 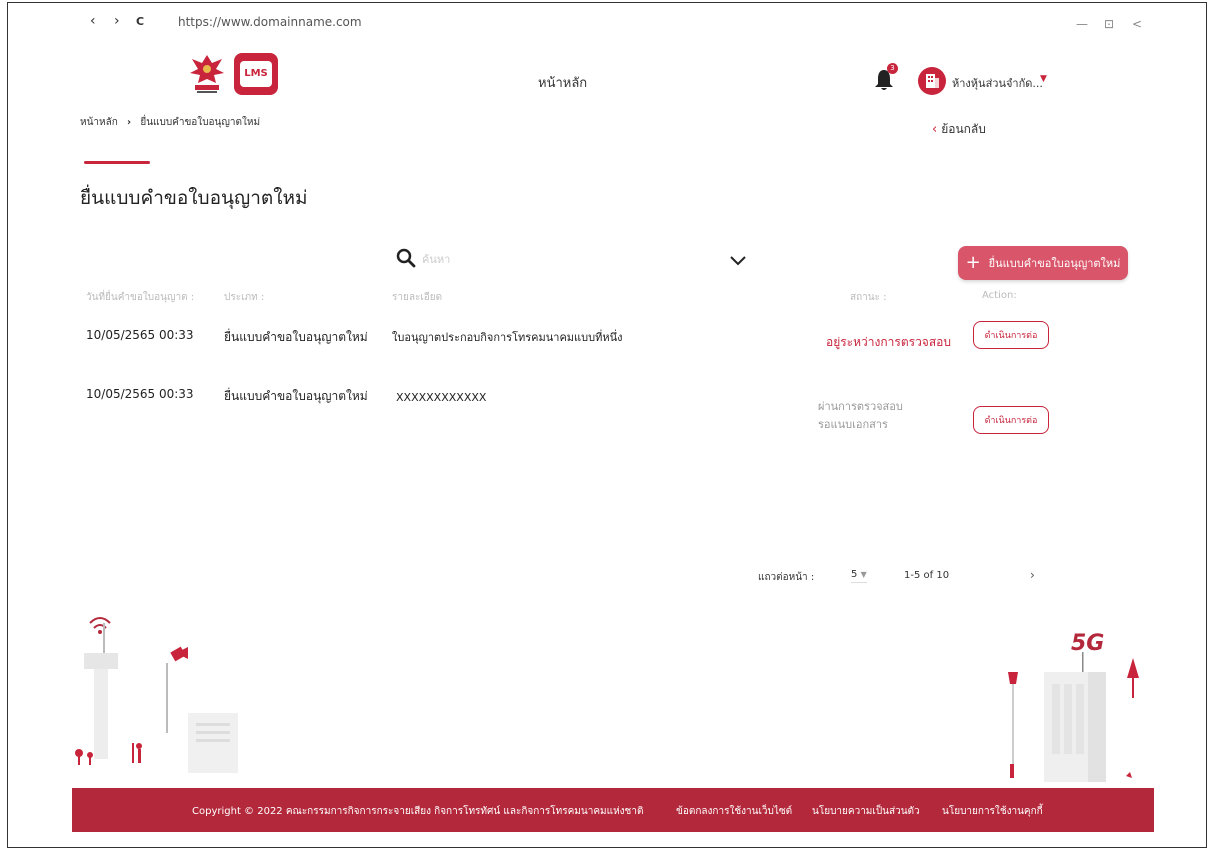 I want to click on page-title: ยื่นแบบคำขอใบอนุญาตใหม่, so click(x=194, y=198).